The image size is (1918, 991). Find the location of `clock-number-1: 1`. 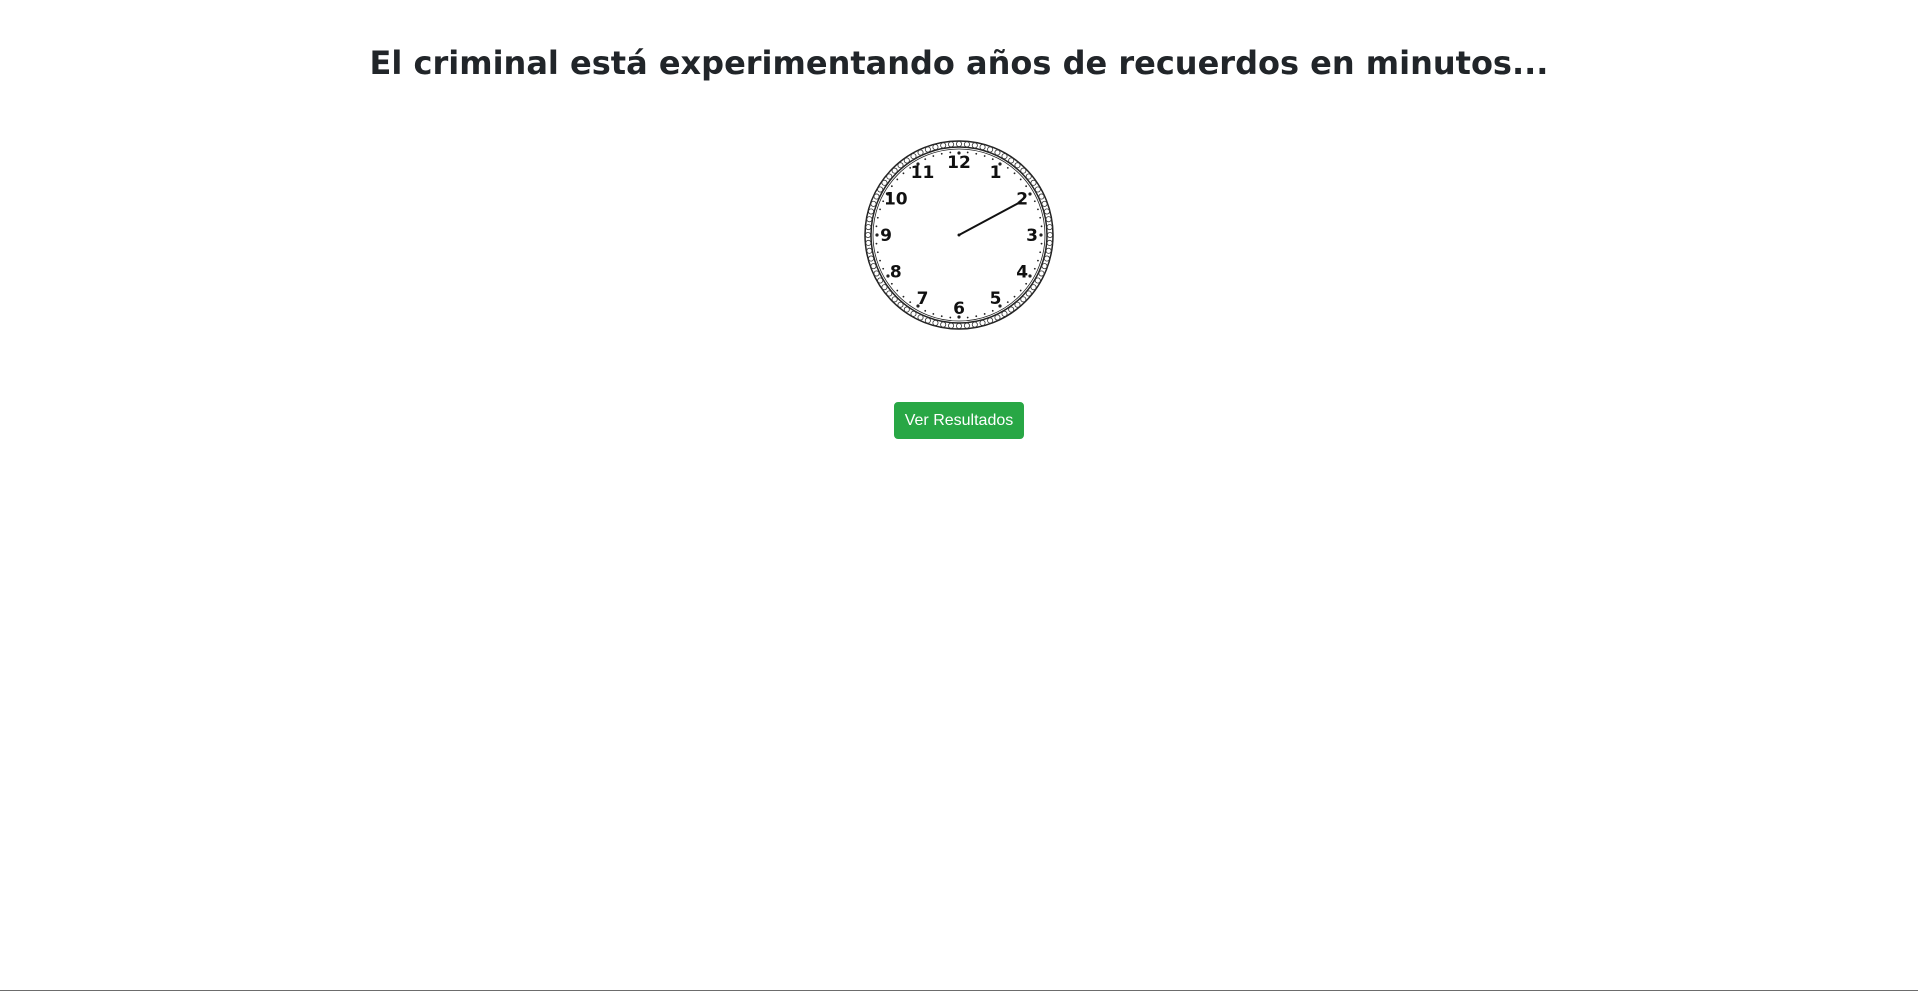

clock-number-1: 1 is located at coordinates (996, 173).